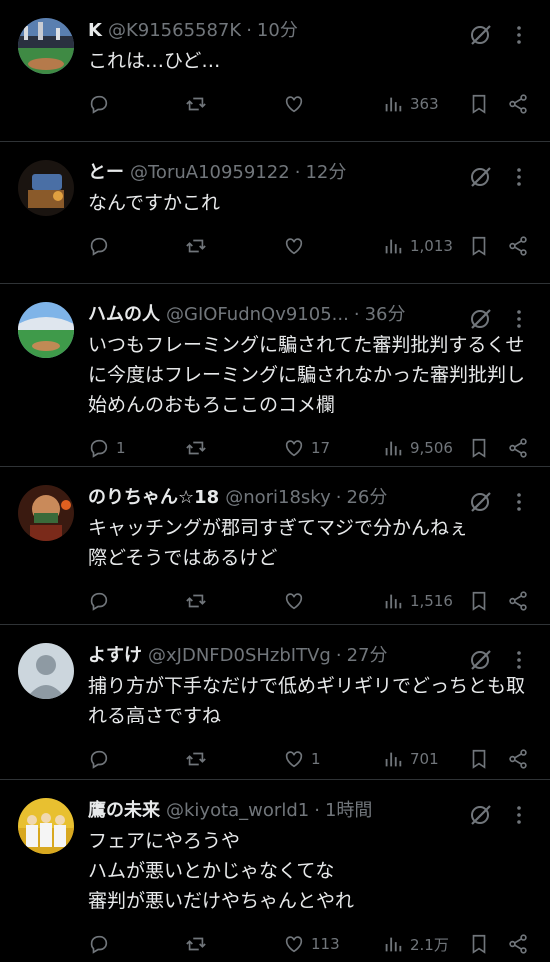 The image size is (550, 962). Describe the element at coordinates (237, 811) in the screenshot. I see `handle: @kiyota_world1` at that location.